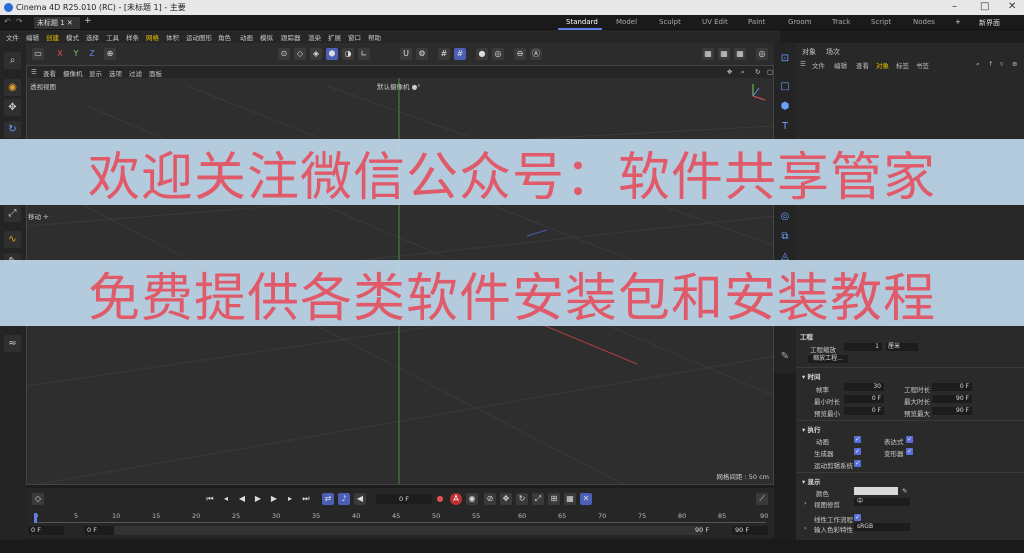 The image size is (1024, 553). What do you see at coordinates (1001, 64) in the screenshot?
I see `objmgr-filter-icon: ▿` at bounding box center [1001, 64].